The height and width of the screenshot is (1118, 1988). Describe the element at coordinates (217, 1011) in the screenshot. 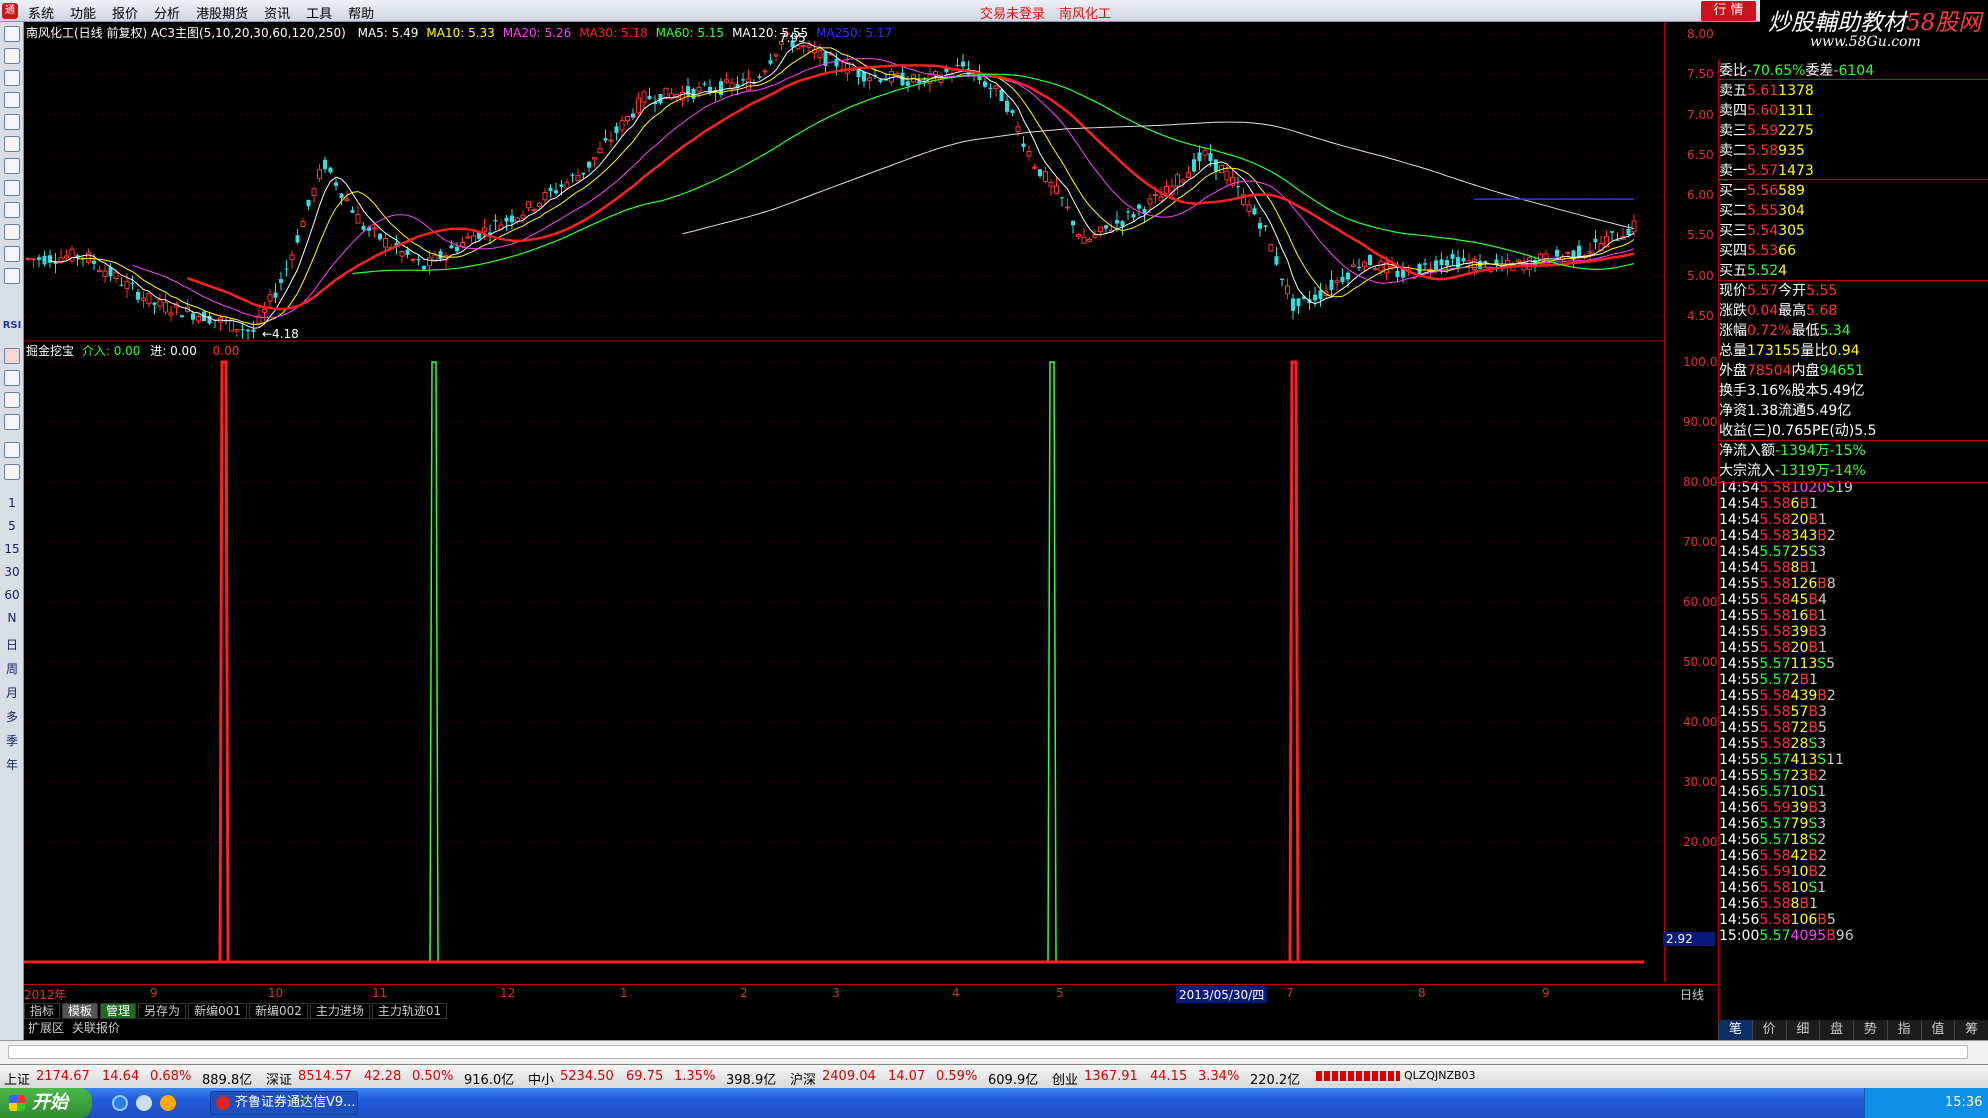

I see `tab-new001: 新编001` at that location.